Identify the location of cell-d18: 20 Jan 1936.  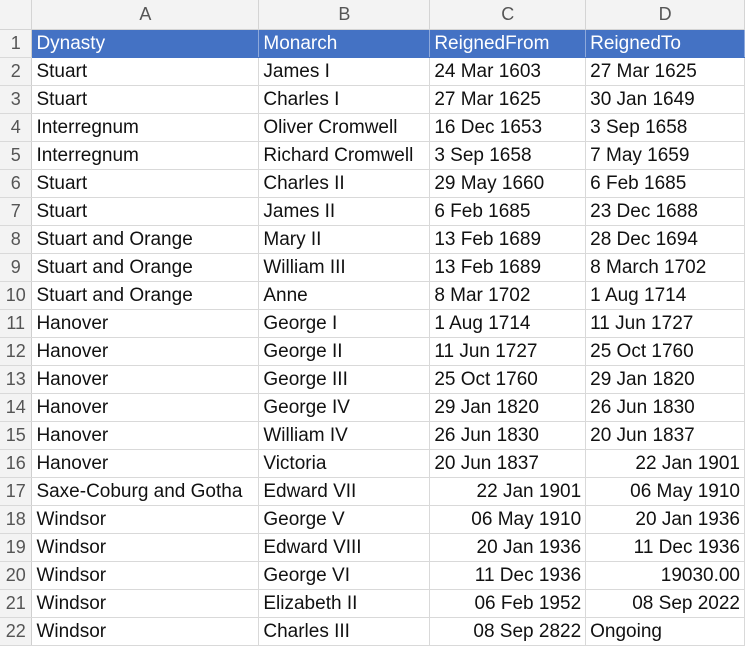
(665, 519).